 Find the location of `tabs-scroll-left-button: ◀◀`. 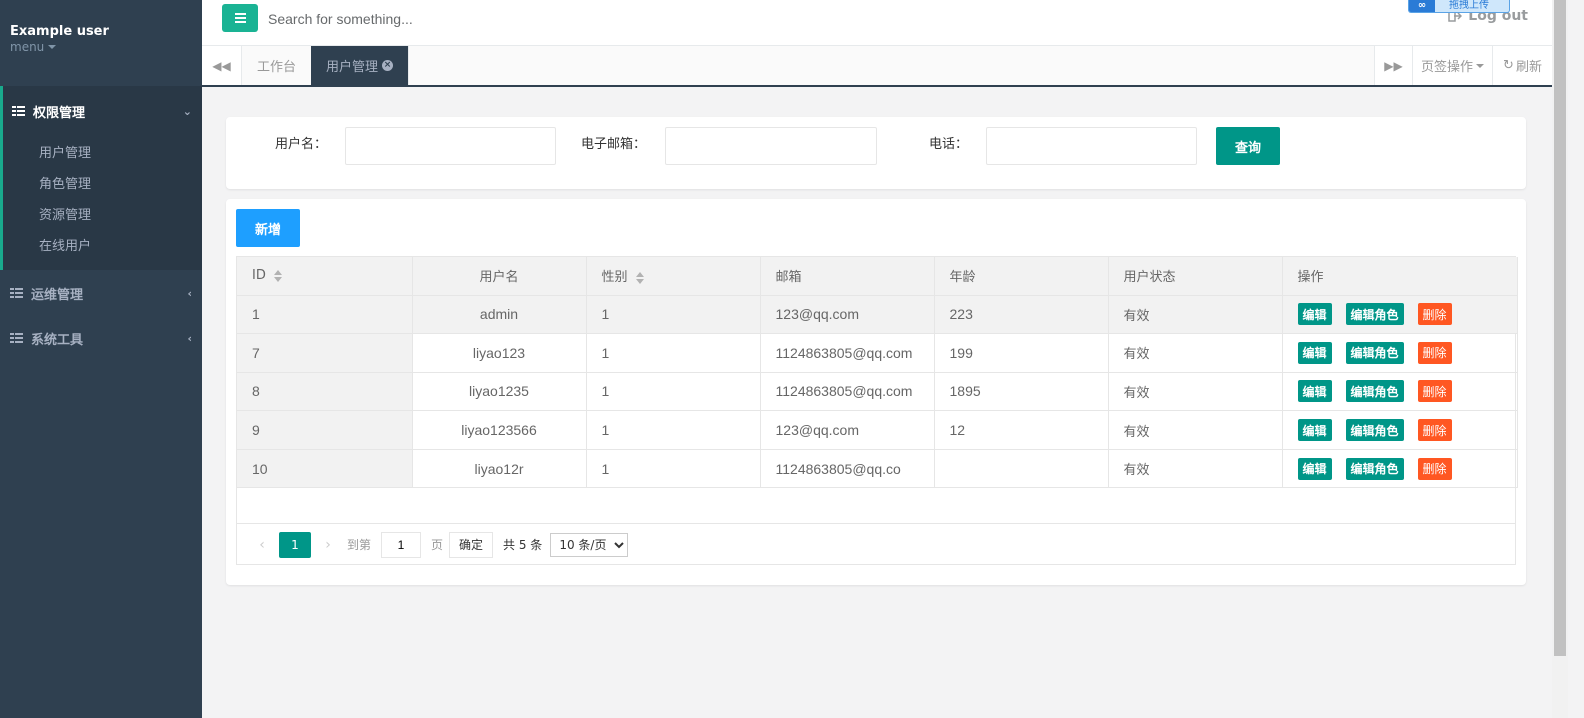

tabs-scroll-left-button: ◀◀ is located at coordinates (222, 65).